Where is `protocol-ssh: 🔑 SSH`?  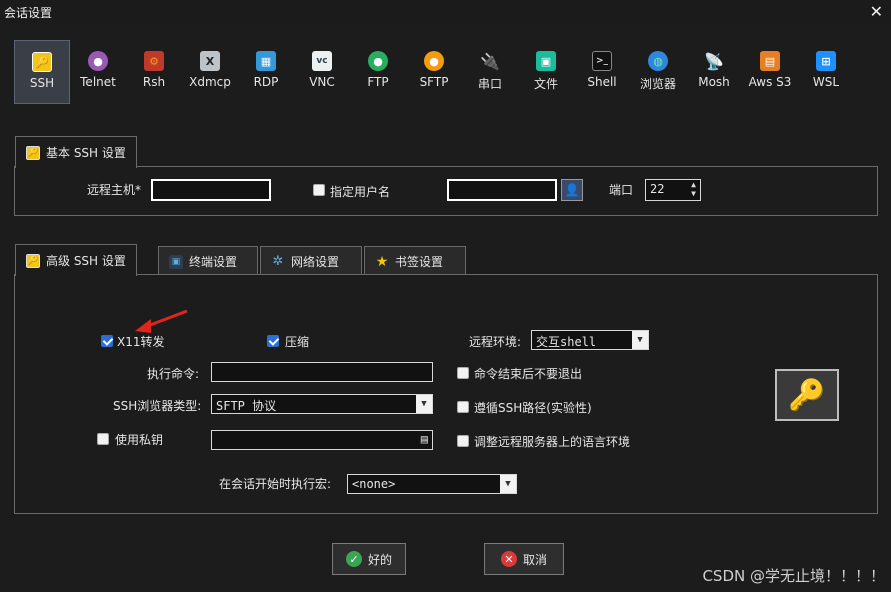 protocol-ssh: 🔑 SSH is located at coordinates (42, 72).